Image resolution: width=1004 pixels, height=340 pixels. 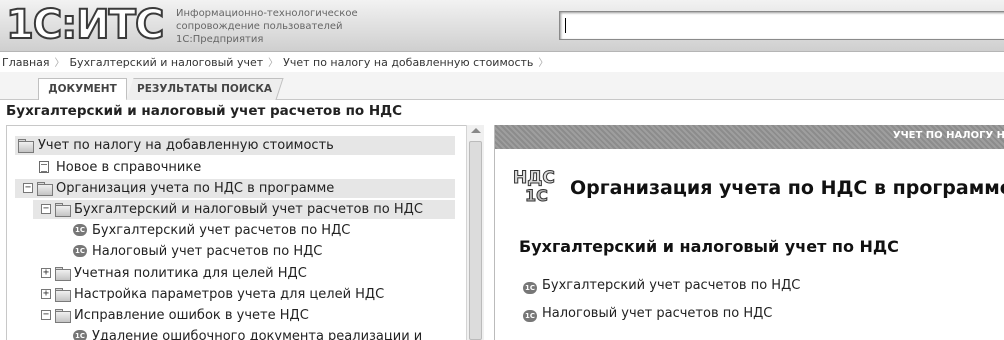 I want to click on tree-item: Учет по налогу на добавленную стоимость, so click(x=235, y=145).